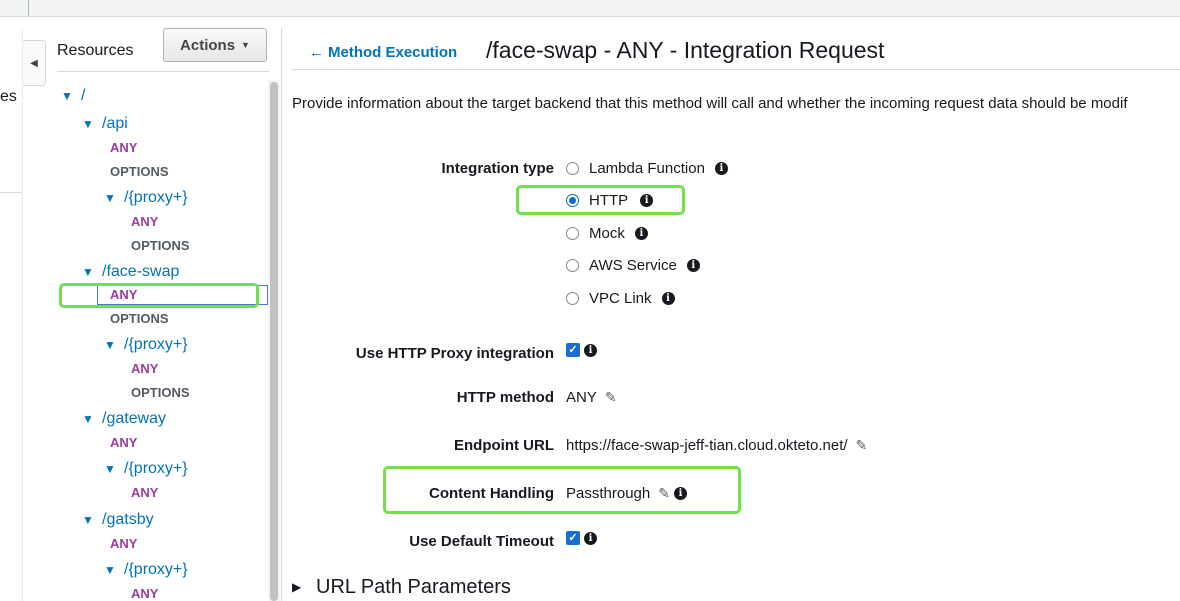  I want to click on top-bar-divider, so click(28, 8).